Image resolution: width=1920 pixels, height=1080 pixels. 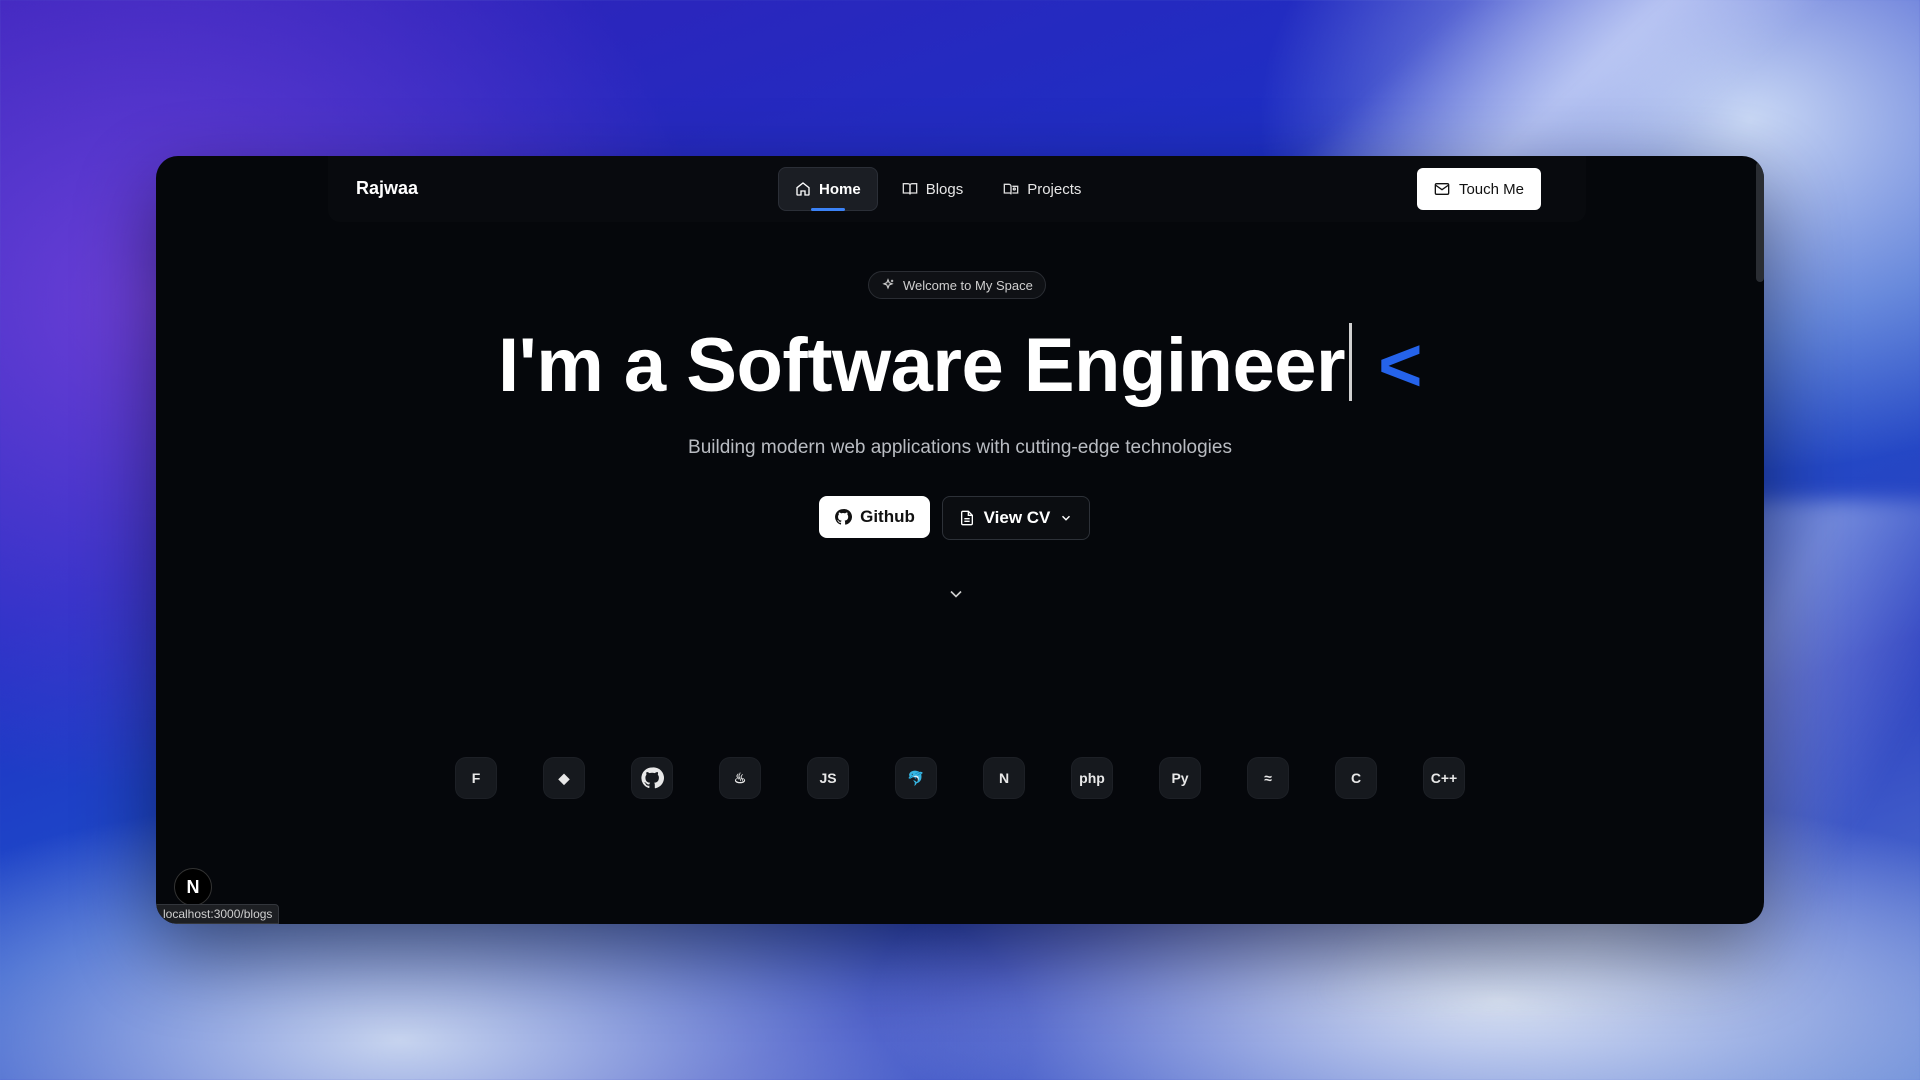 I want to click on tech-stack-marquee: F ◆ ♨ JS 🐬 N php Py ≈ C C++, so click(x=960, y=778).